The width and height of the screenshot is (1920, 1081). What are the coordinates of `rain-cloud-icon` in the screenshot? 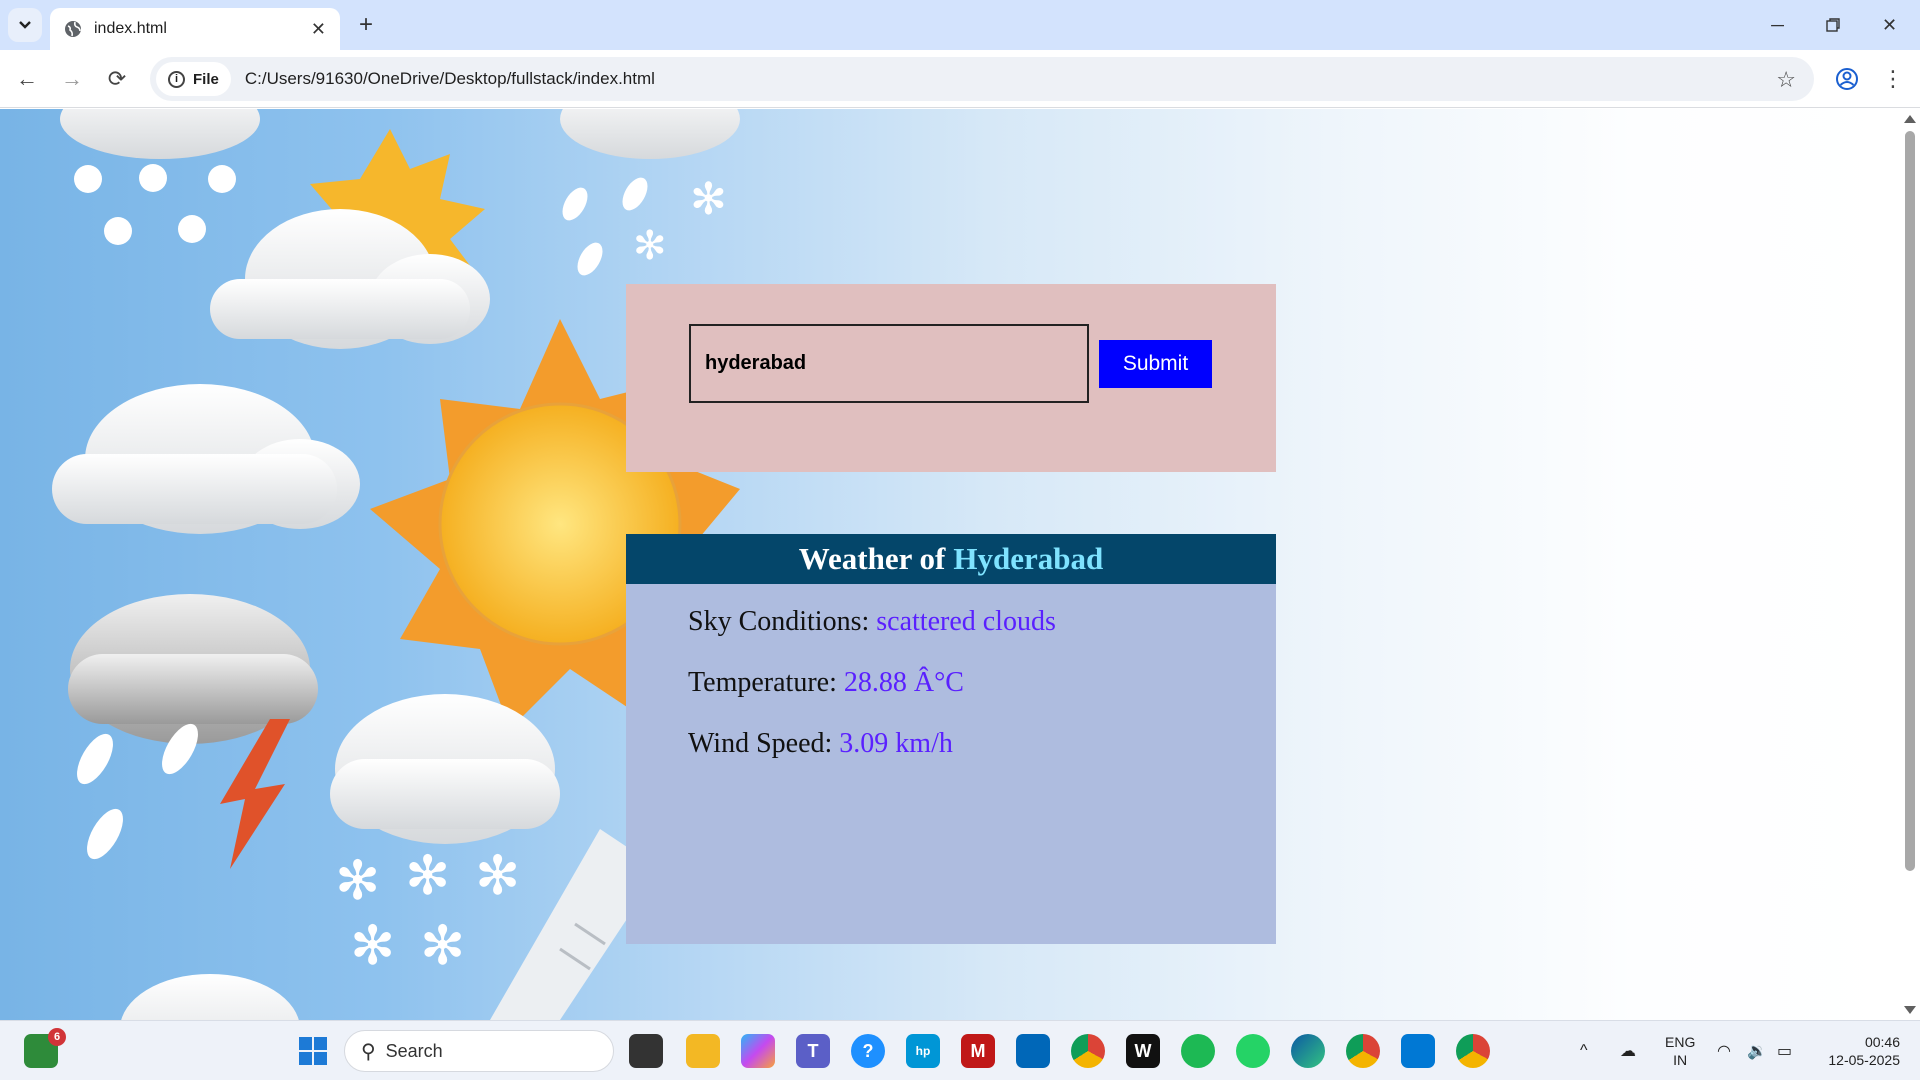 It's located at (160, 177).